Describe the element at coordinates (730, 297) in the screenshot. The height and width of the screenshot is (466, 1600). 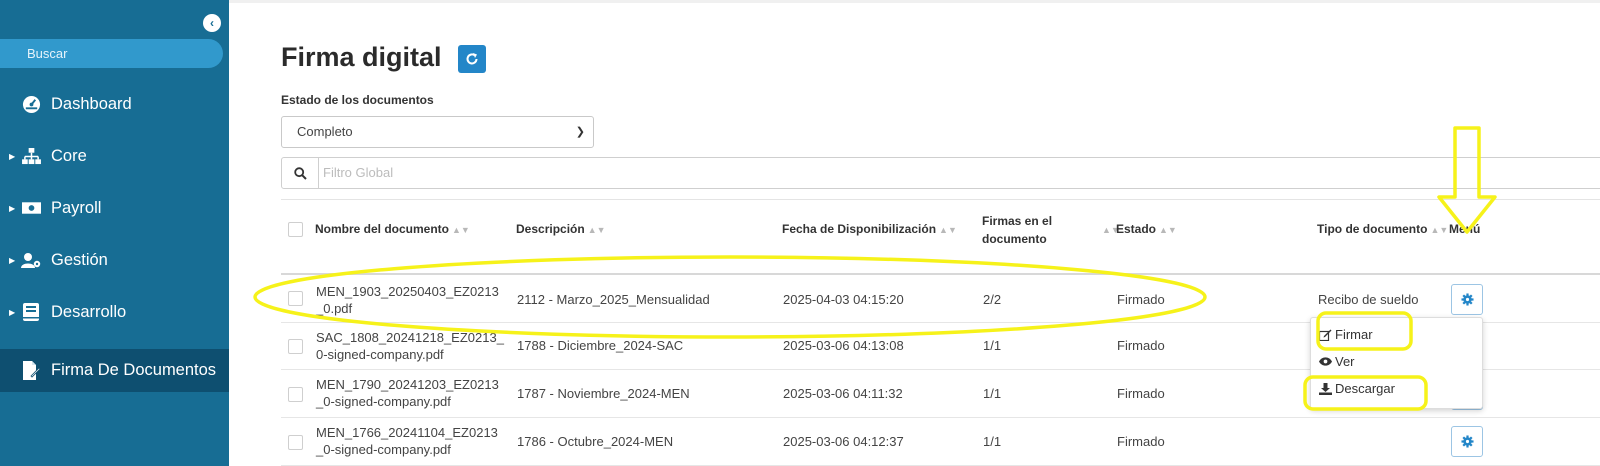
I see `highlight-ellipse` at that location.